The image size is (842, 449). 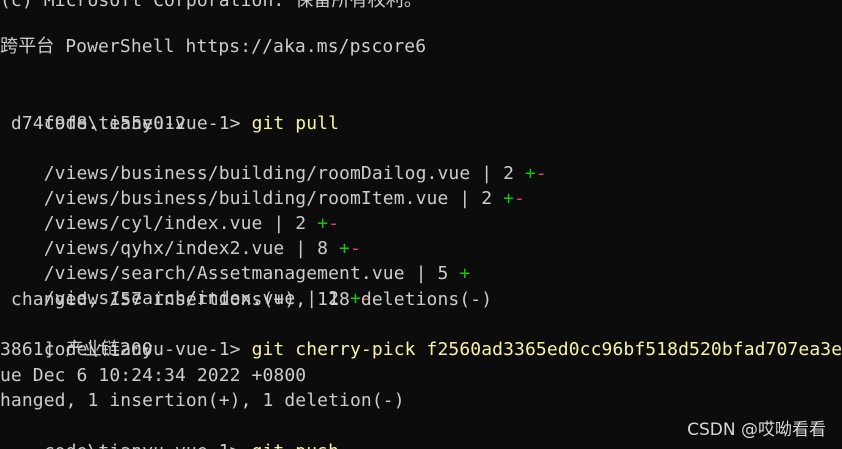 What do you see at coordinates (756, 430) in the screenshot?
I see `watermark: CSDN @哎呦看看` at bounding box center [756, 430].